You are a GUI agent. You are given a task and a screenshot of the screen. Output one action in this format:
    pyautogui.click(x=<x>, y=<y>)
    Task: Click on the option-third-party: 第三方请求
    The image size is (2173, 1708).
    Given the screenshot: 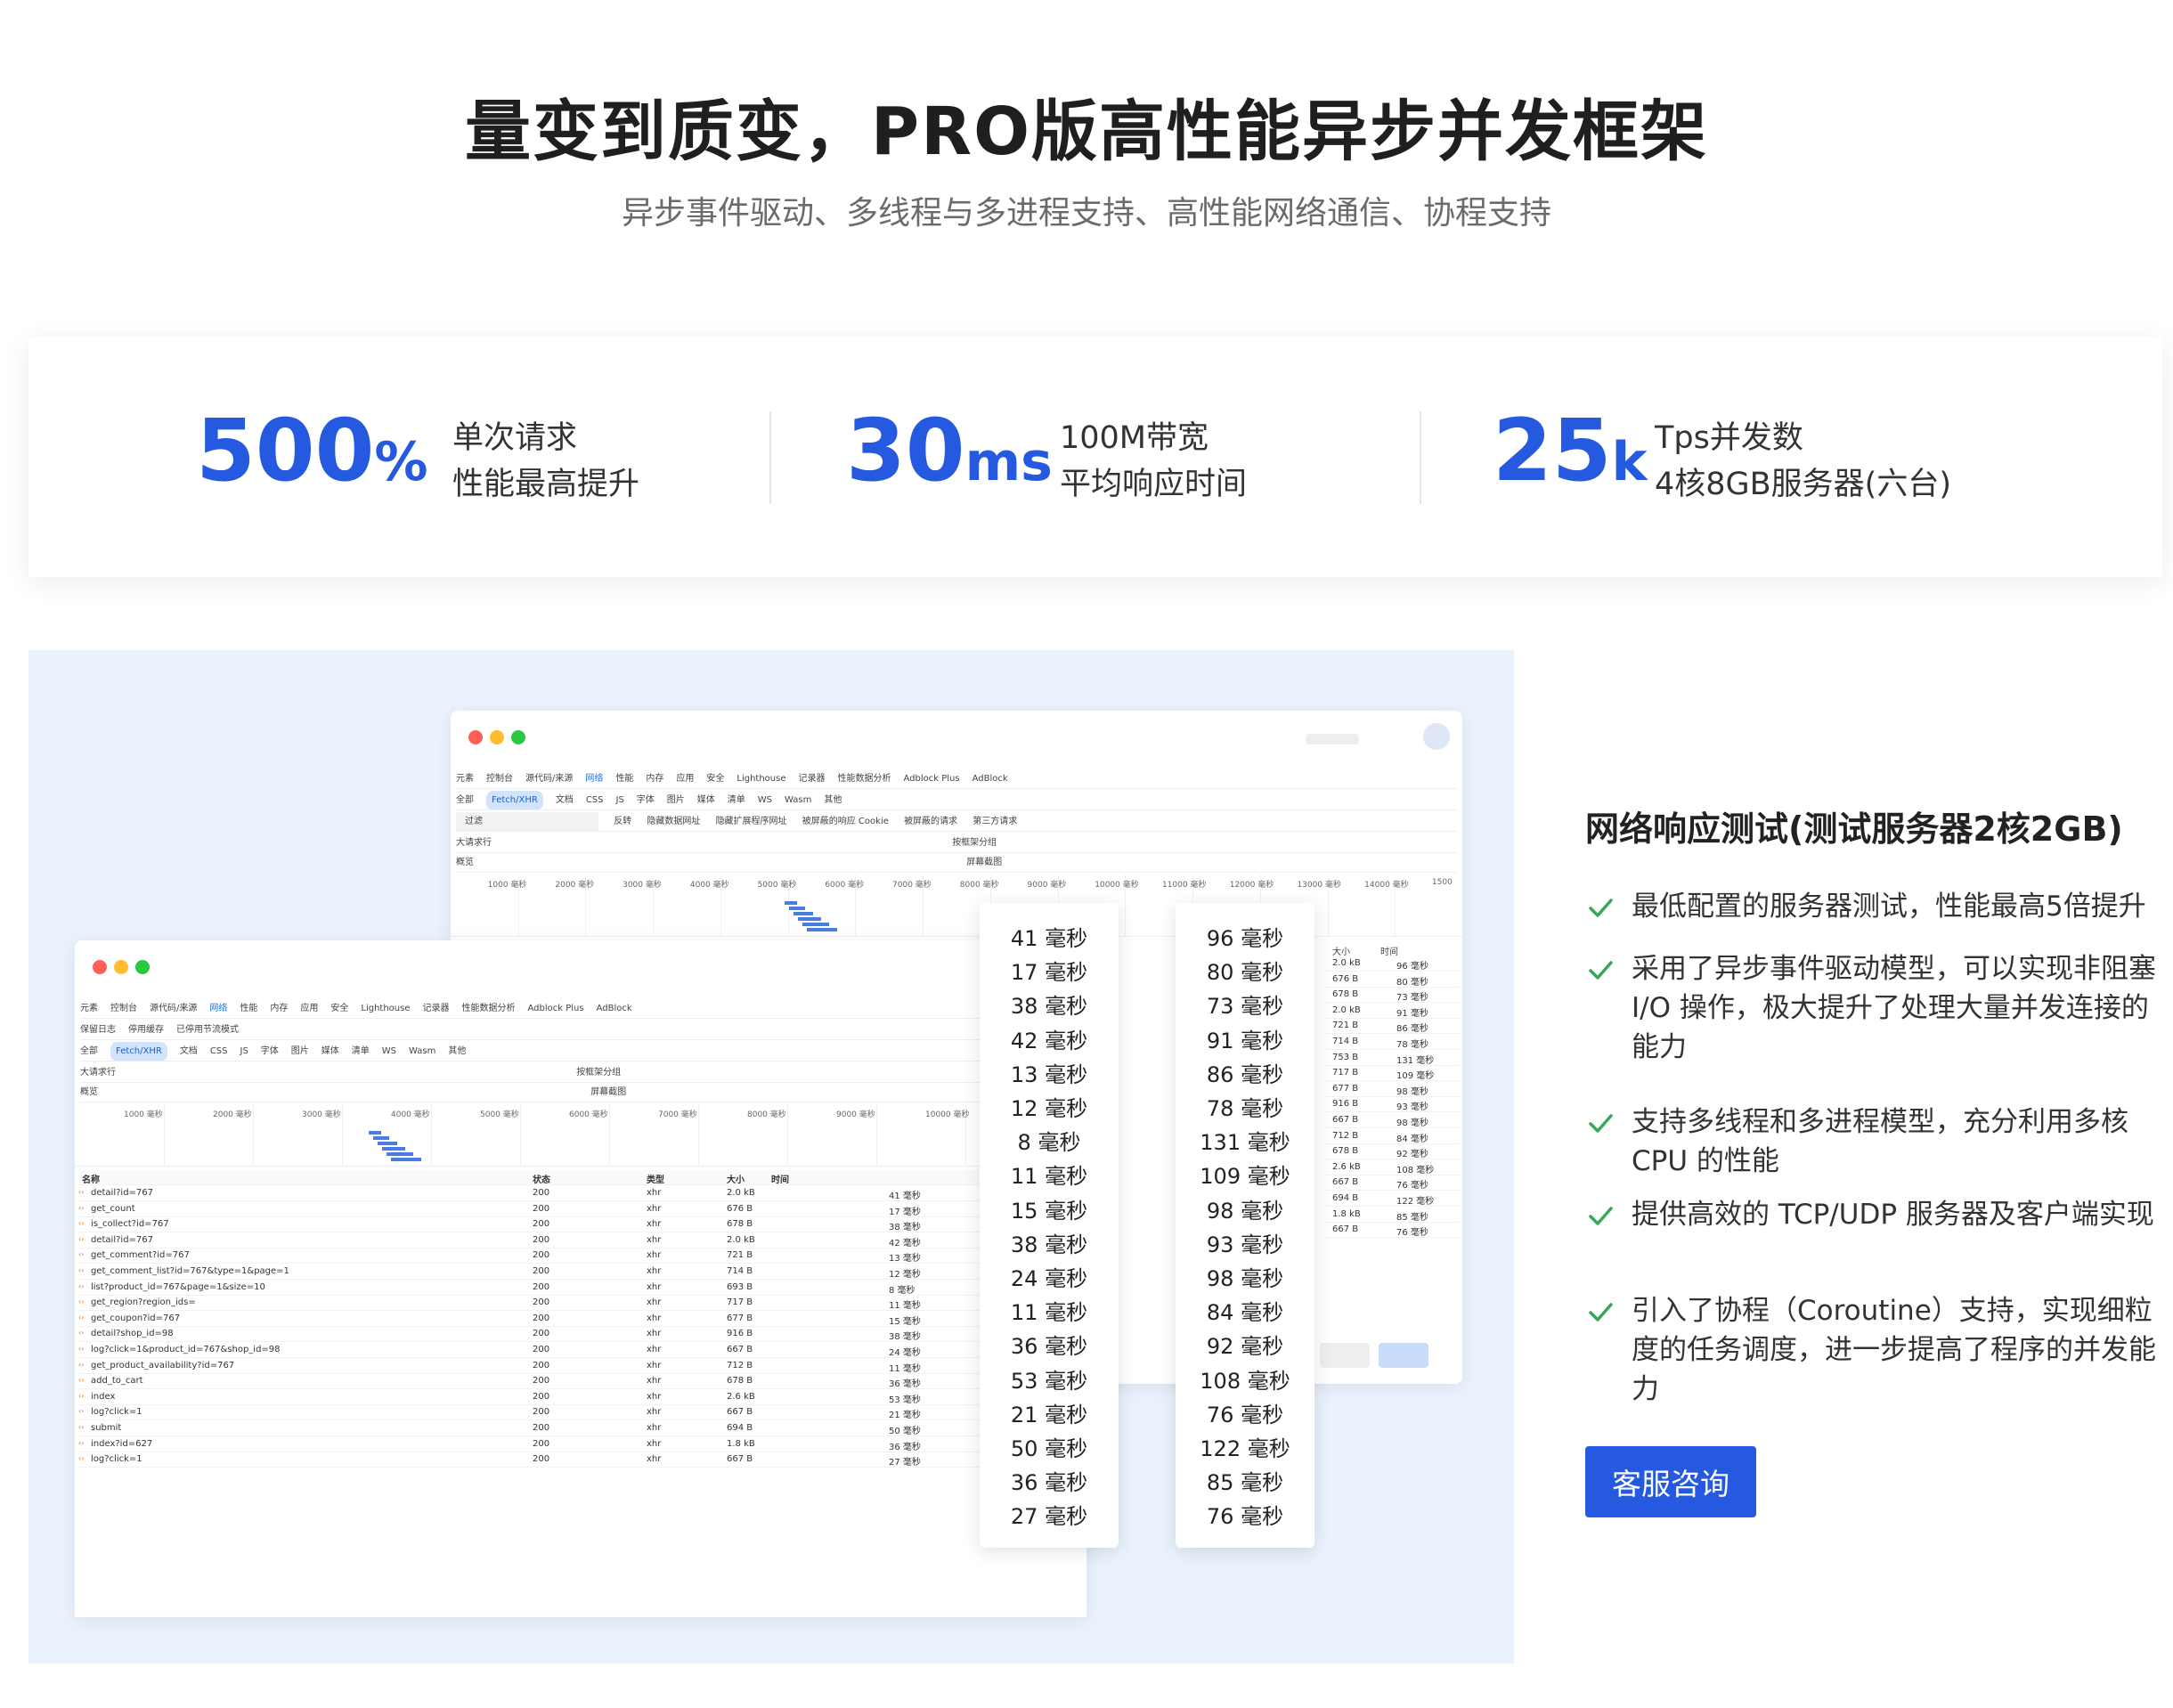 What is the action you would take?
    pyautogui.click(x=995, y=822)
    